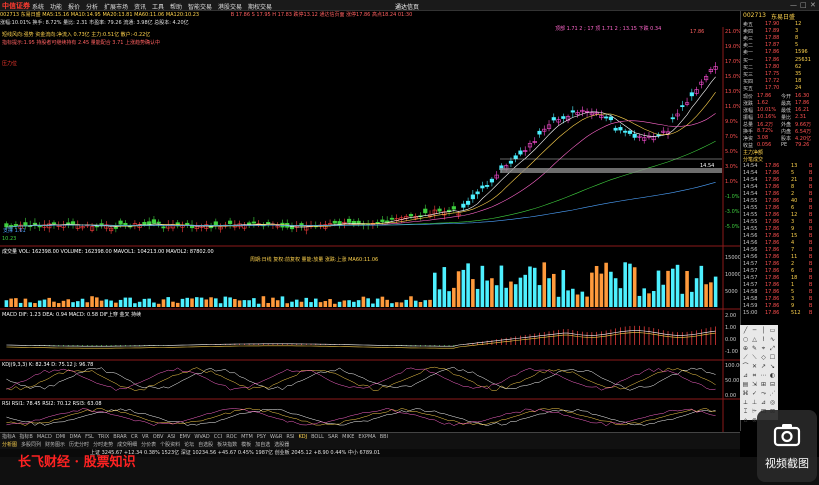  Describe the element at coordinates (120, 437) in the screenshot. I see `indicator-tab: BRAR` at that location.